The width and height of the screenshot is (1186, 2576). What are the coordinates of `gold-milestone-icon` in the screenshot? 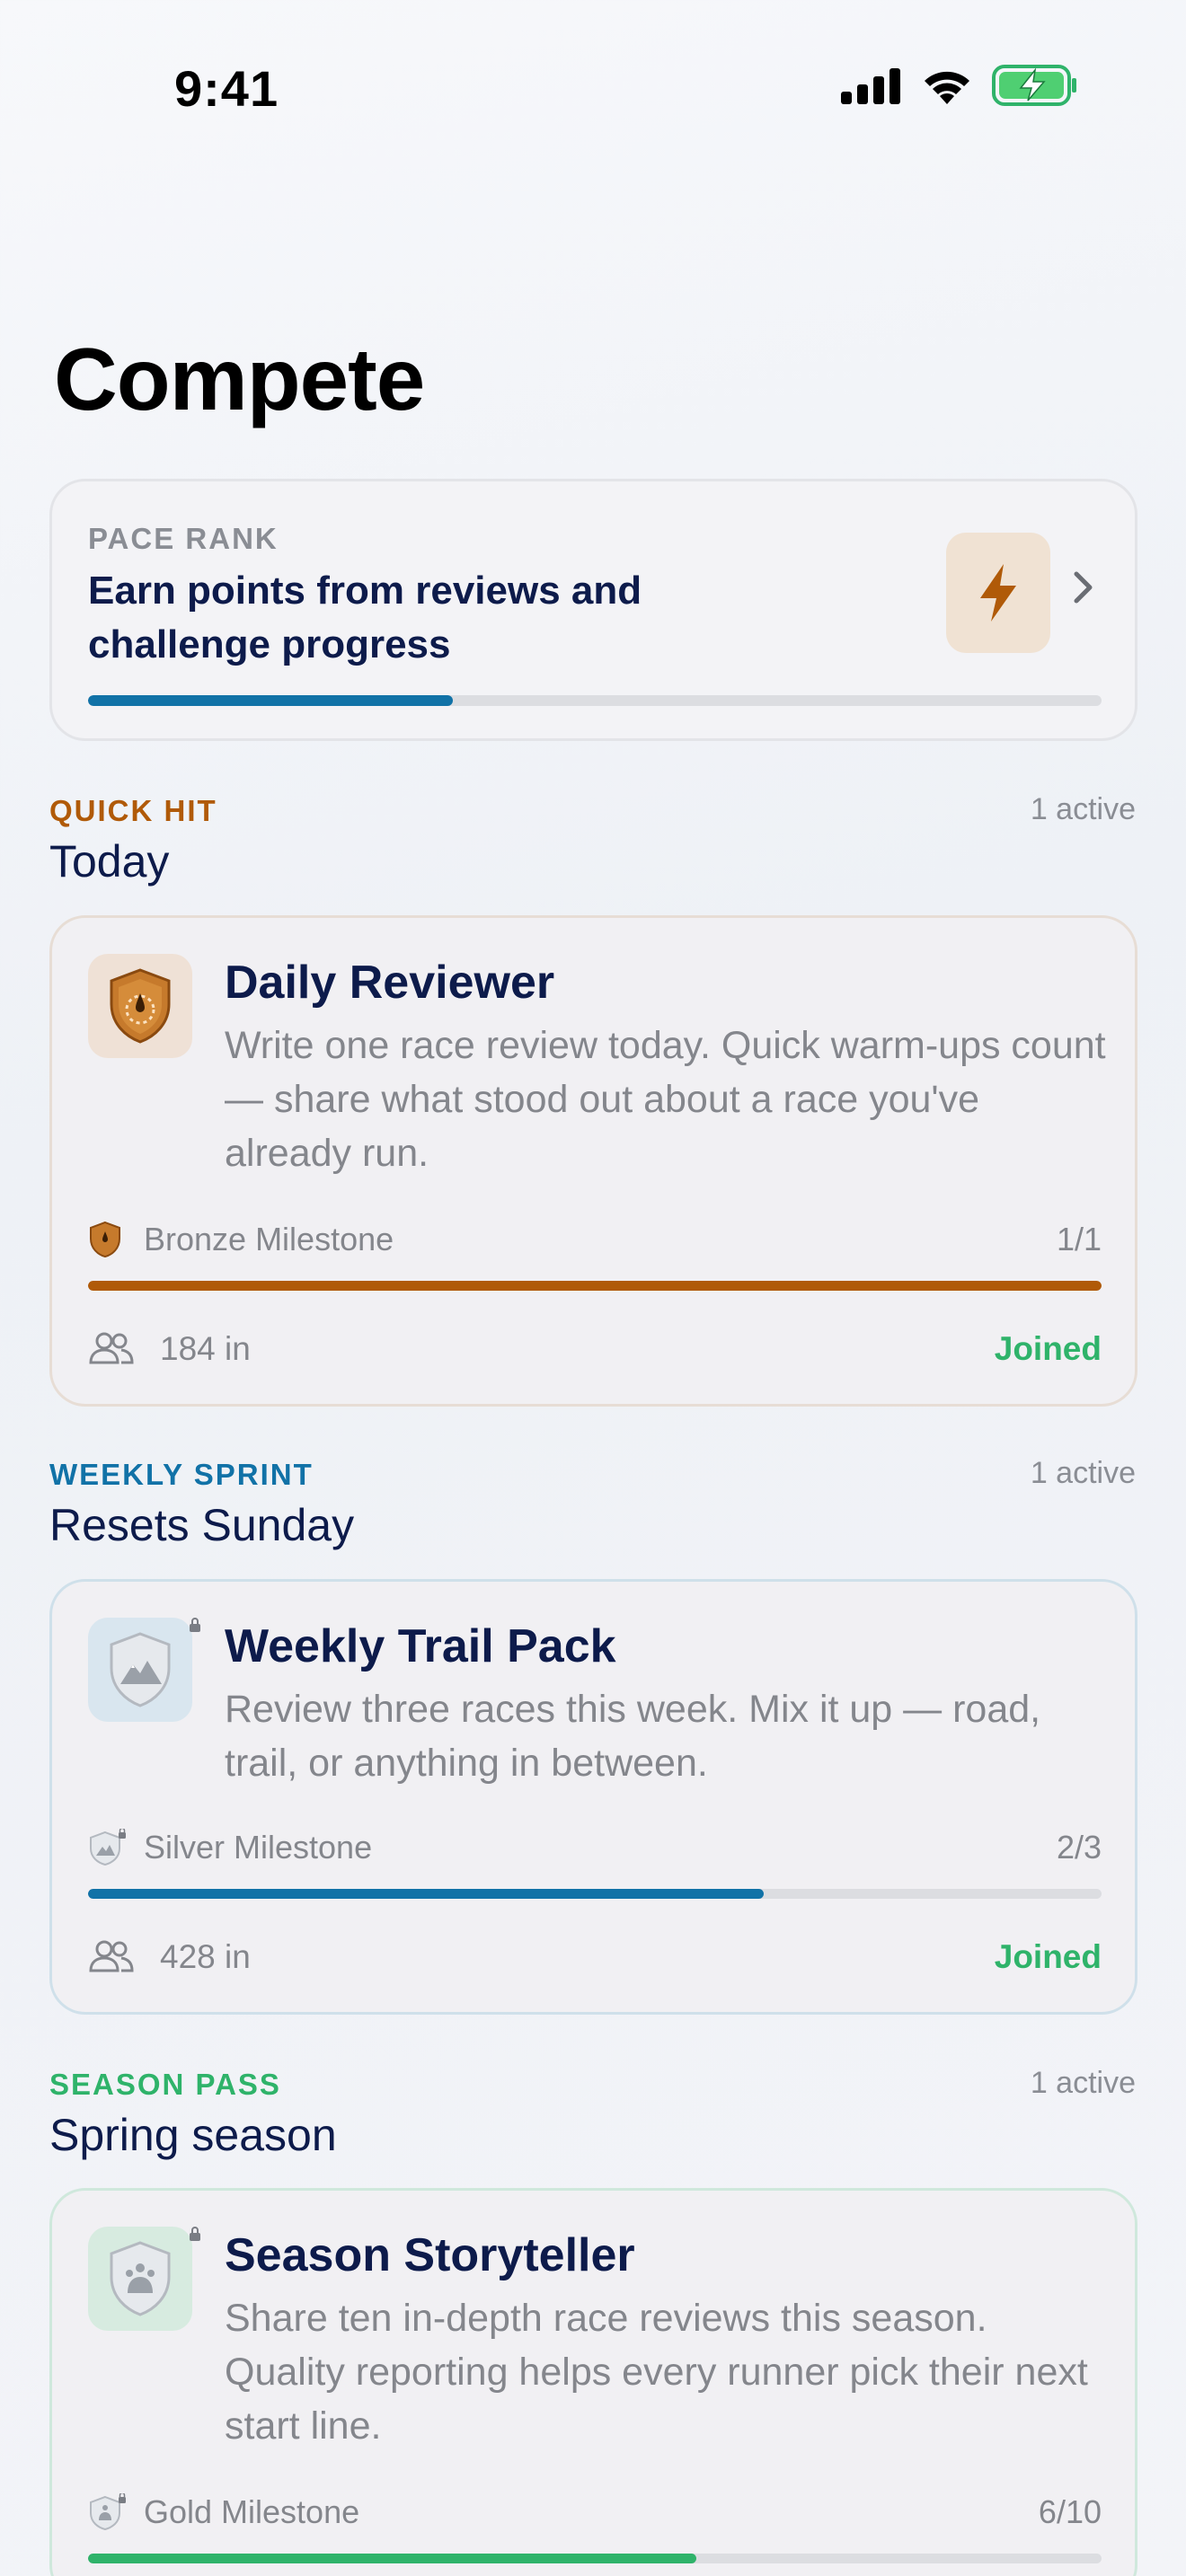 It's located at (108, 2512).